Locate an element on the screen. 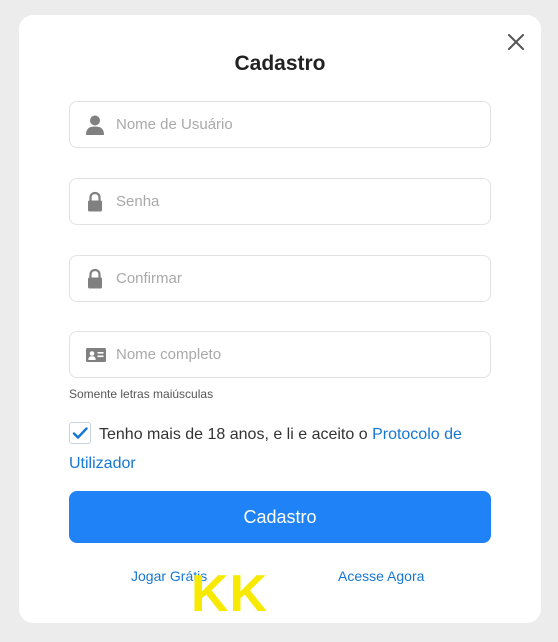  password-field is located at coordinates (280, 201).